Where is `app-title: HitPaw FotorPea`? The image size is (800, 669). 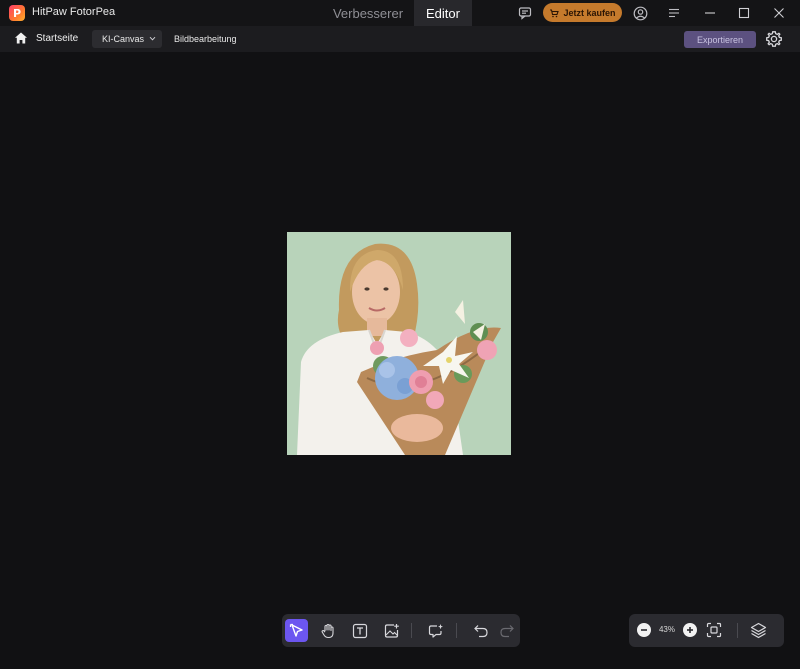
app-title: HitPaw FotorPea is located at coordinates (74, 12).